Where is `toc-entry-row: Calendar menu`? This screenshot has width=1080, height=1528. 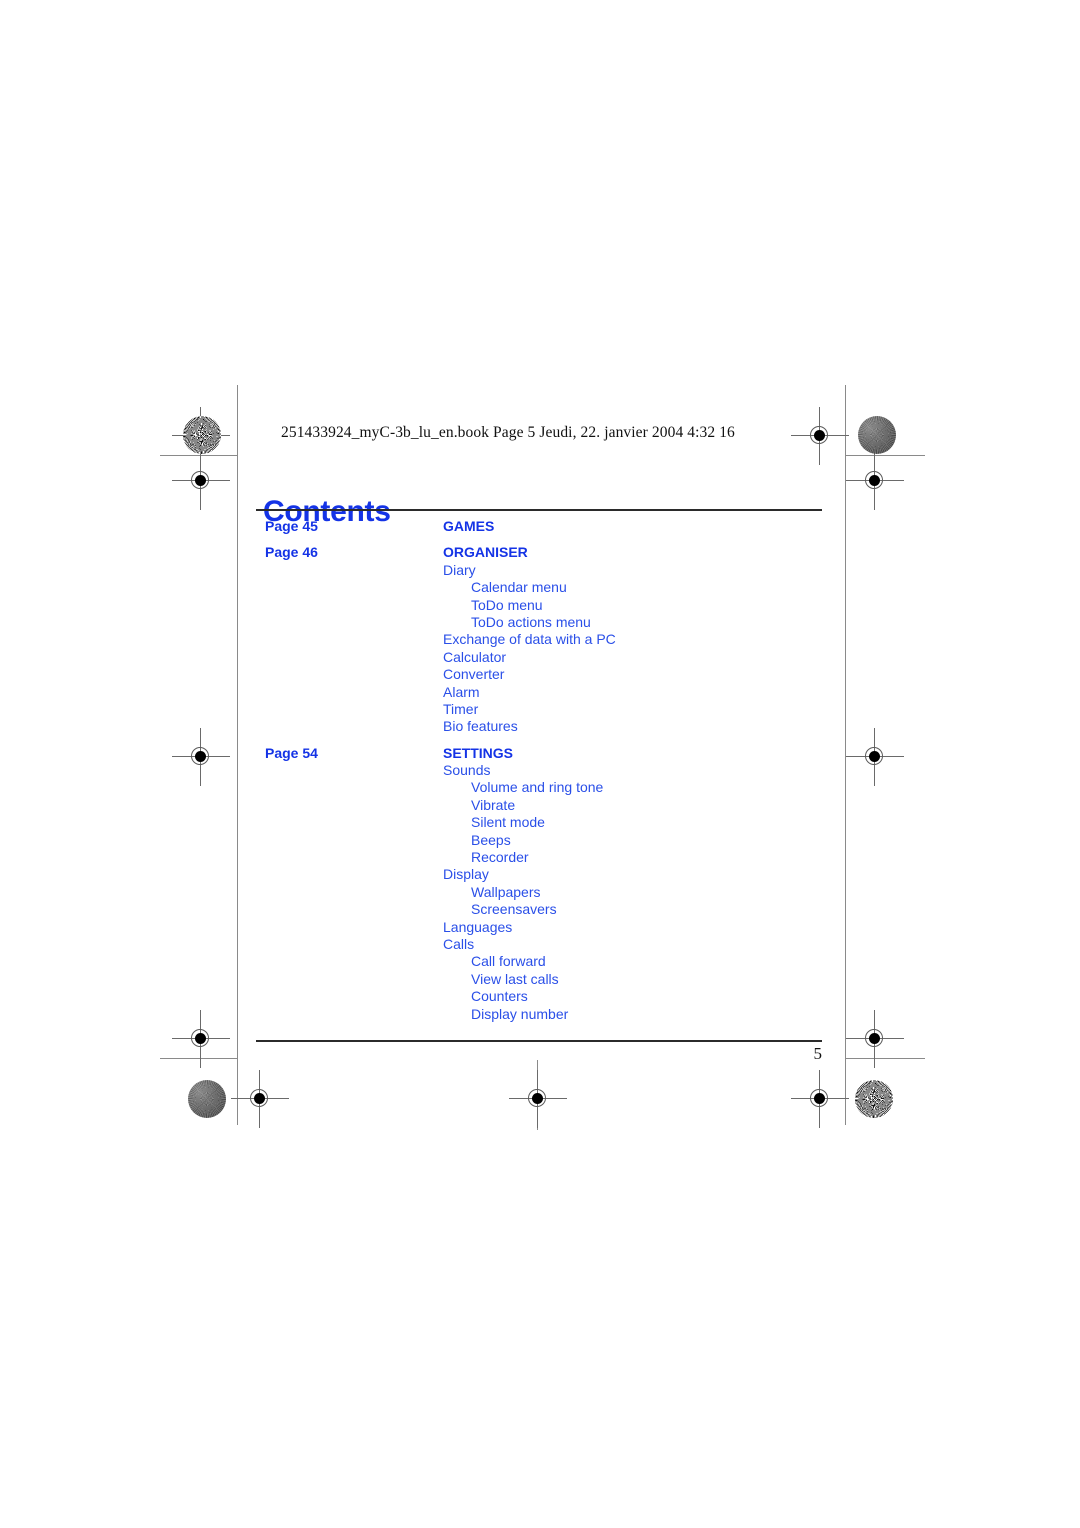 toc-entry-row: Calendar menu is located at coordinates (539, 587).